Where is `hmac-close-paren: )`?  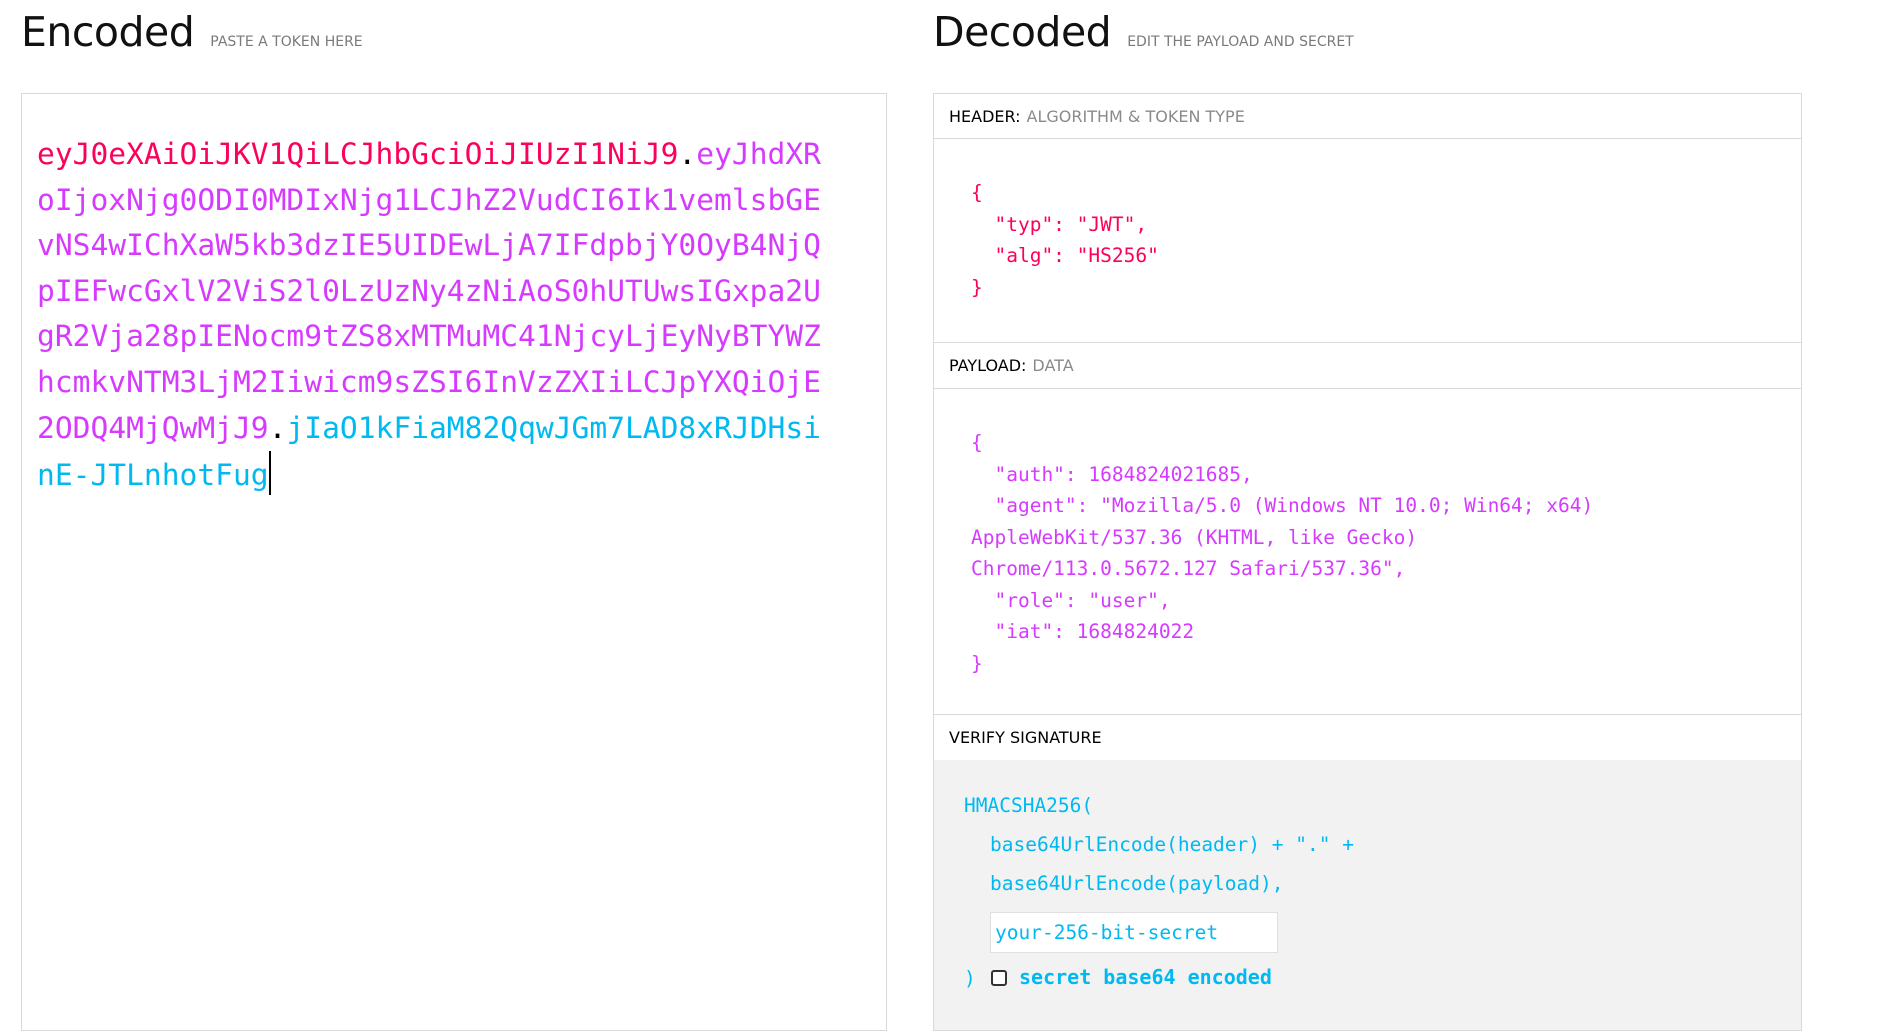
hmac-close-paren: ) is located at coordinates (970, 978).